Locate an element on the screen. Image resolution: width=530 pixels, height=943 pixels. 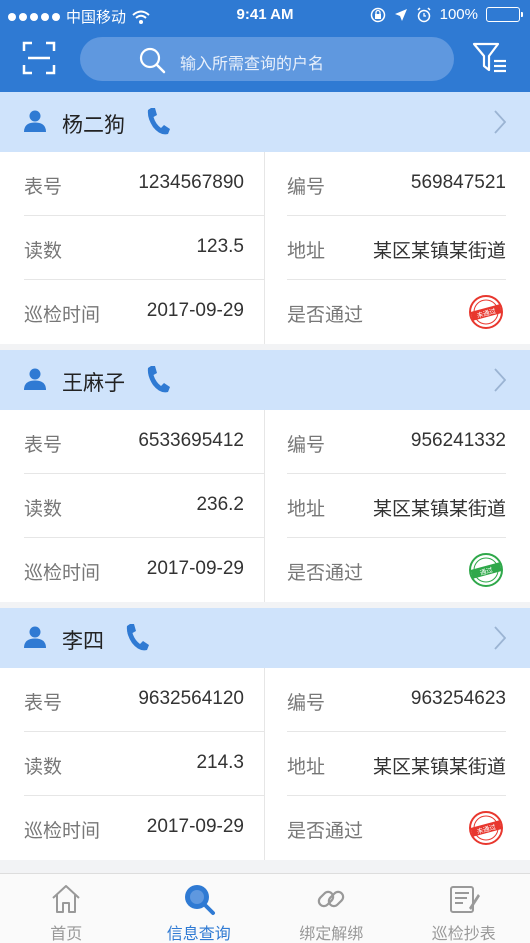
tab-label: 首页 is located at coordinates (66, 934).